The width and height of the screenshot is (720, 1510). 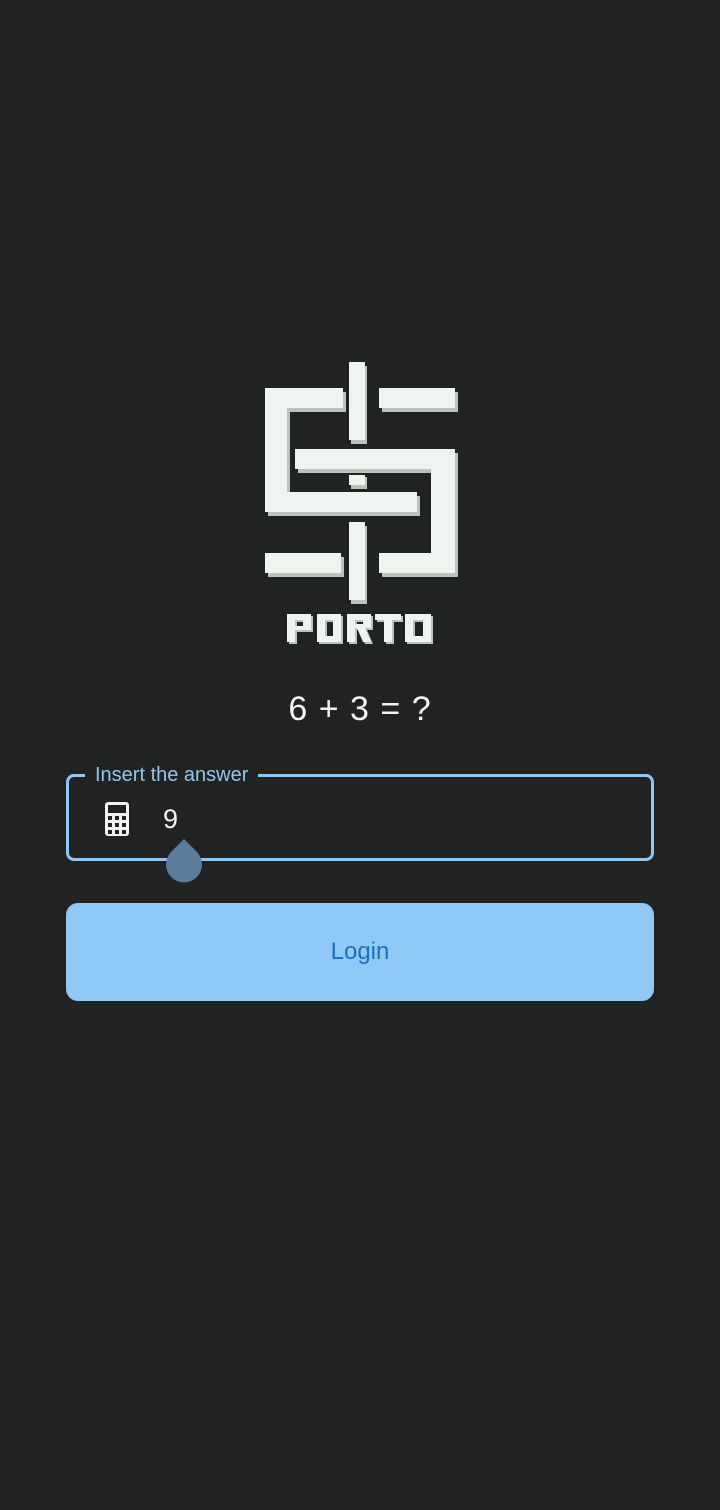 What do you see at coordinates (360, 709) in the screenshot?
I see `captcha-question: 6 + 3 = ?` at bounding box center [360, 709].